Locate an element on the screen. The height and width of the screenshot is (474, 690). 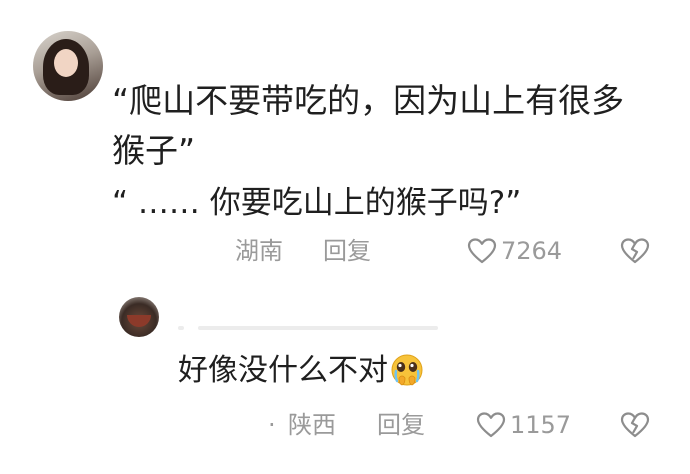
avatar-food-bowl is located at coordinates (139, 321).